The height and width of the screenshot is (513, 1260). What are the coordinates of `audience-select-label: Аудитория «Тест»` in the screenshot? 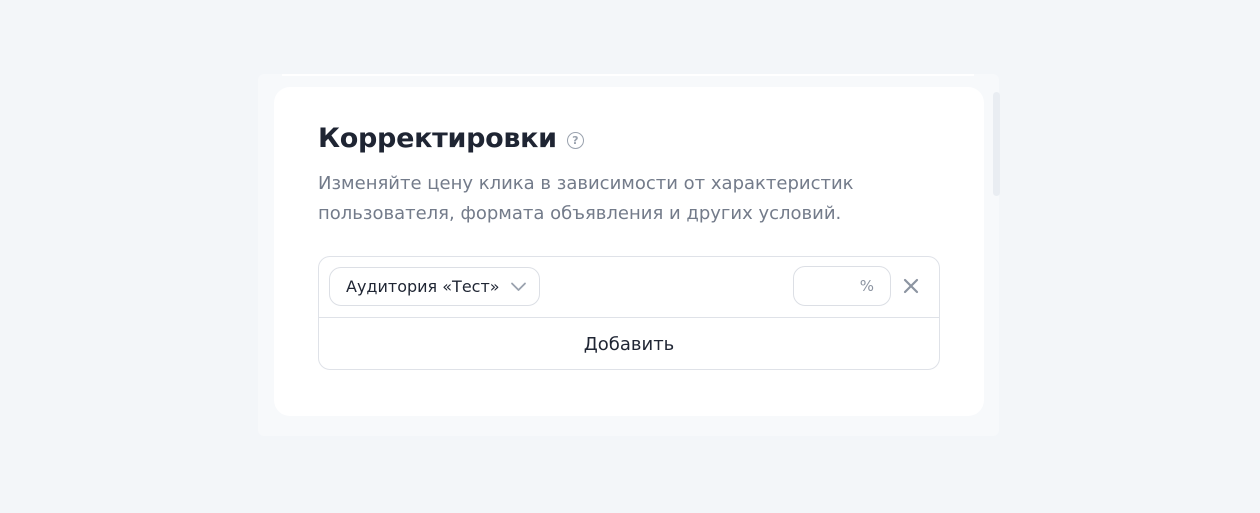 It's located at (423, 286).